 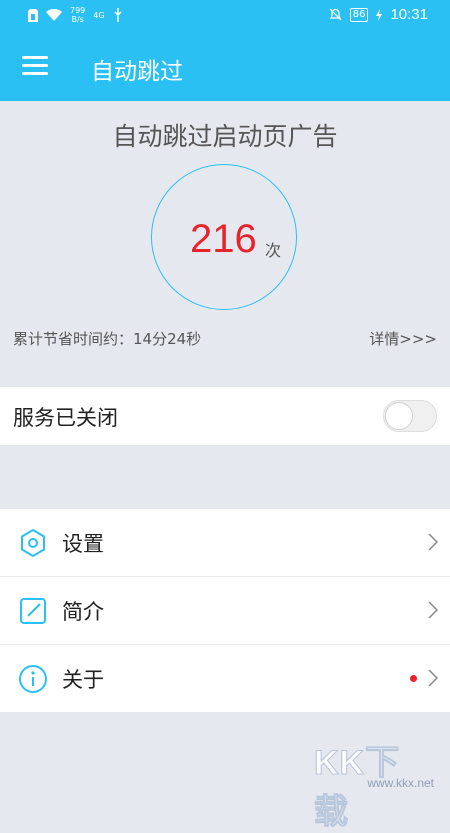 I want to click on usb-icon, so click(x=118, y=15).